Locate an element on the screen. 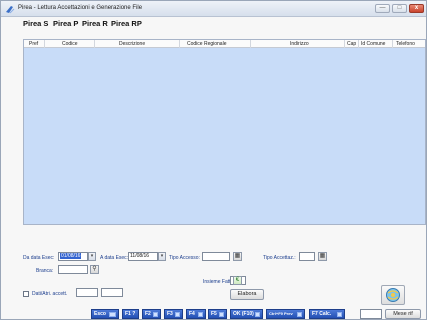  find-icon is located at coordinates (177, 314).